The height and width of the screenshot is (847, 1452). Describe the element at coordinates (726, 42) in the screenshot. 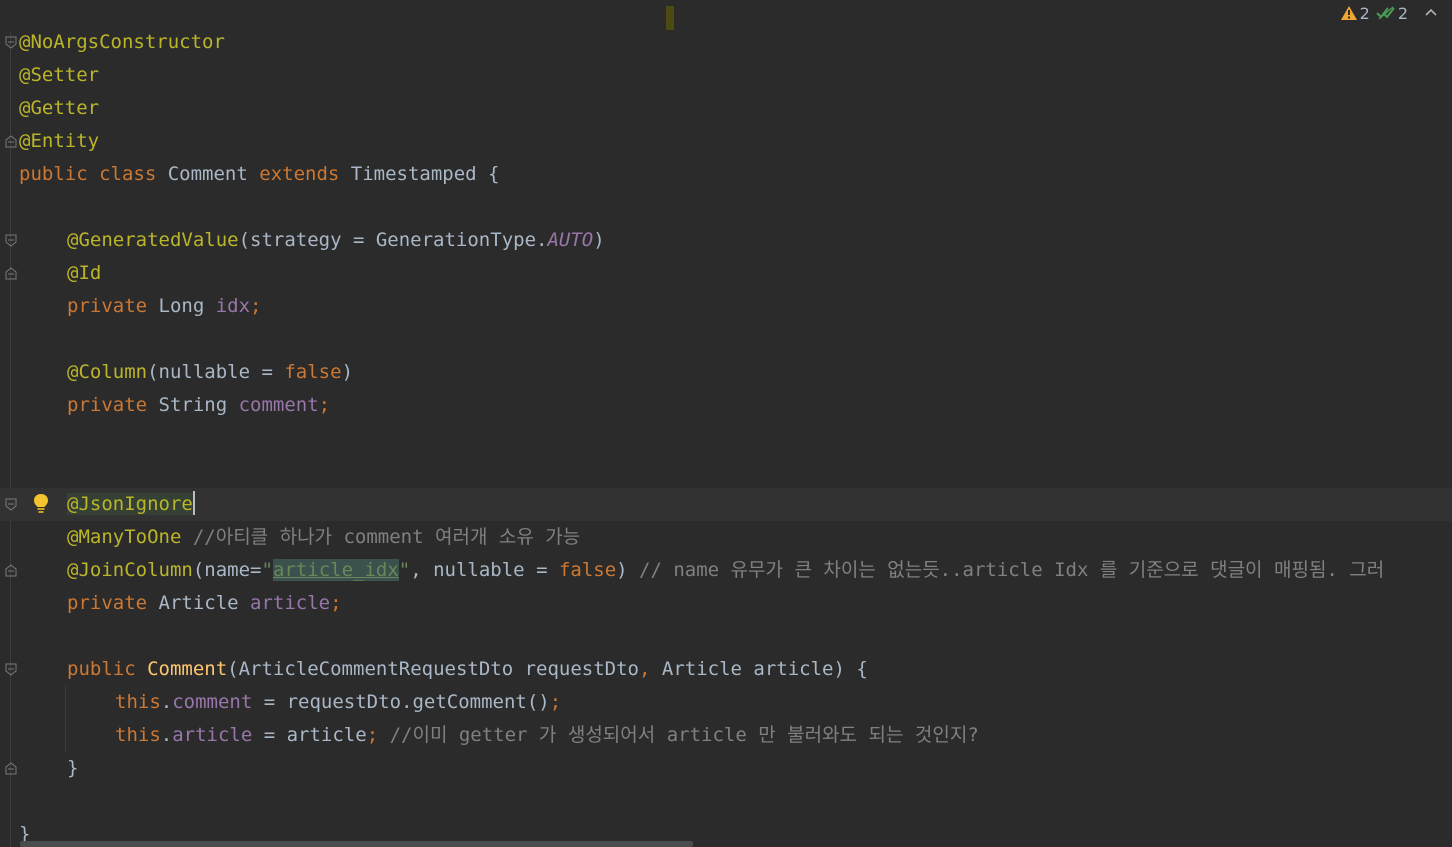

I see `code-line: @NoArgsConstructor` at that location.